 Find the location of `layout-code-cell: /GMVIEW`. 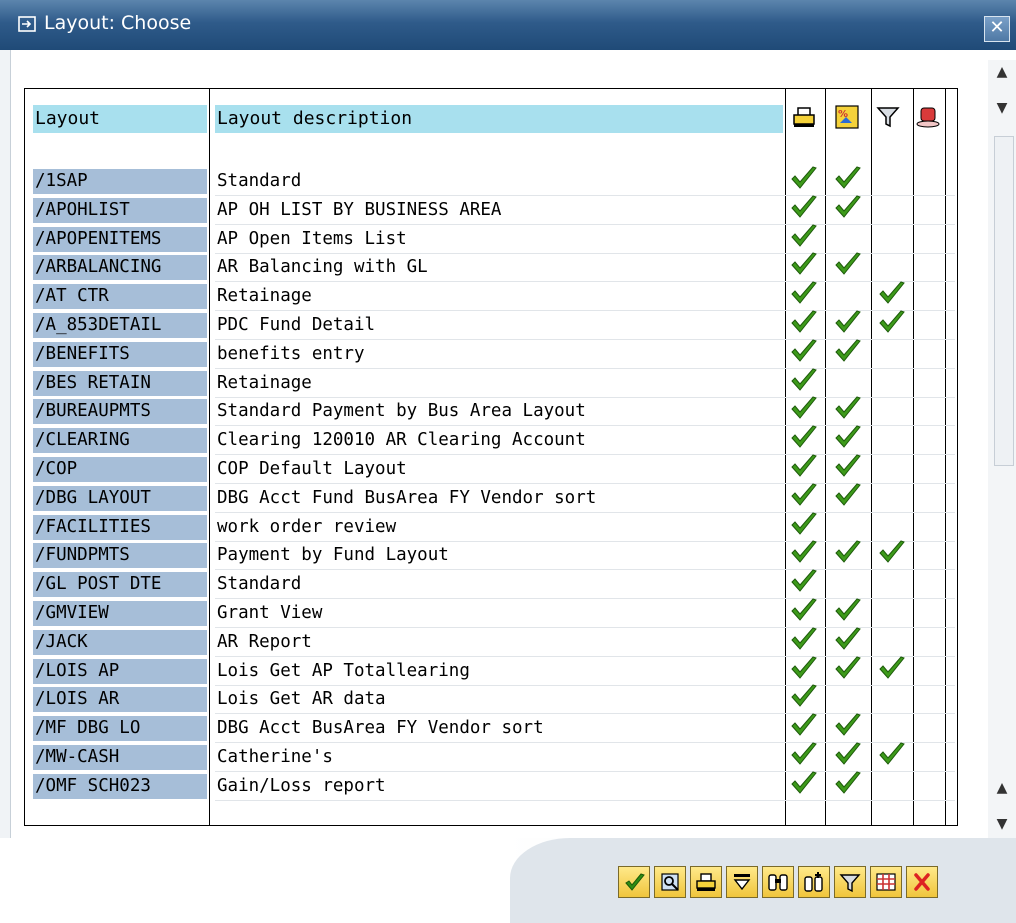

layout-code-cell: /GMVIEW is located at coordinates (120, 613).